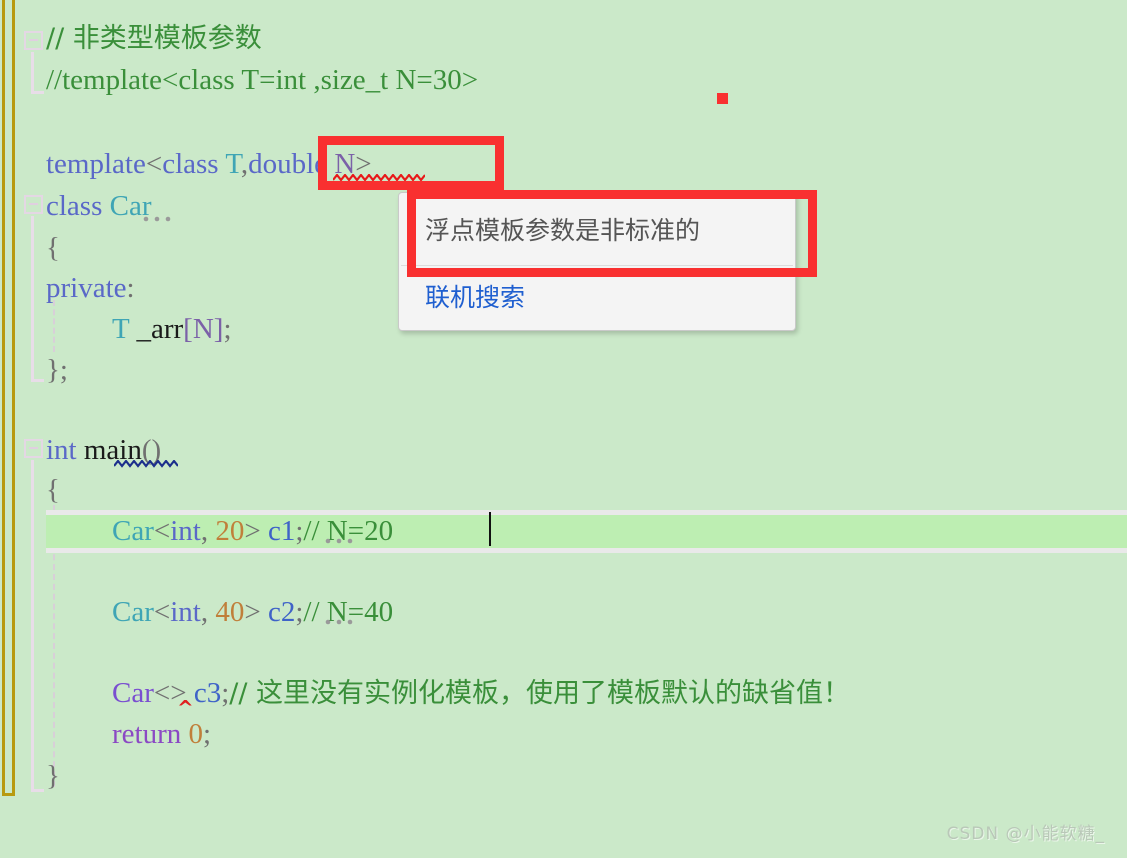 This screenshot has width=1127, height=858. I want to click on fold-region-main, so click(37, 626).